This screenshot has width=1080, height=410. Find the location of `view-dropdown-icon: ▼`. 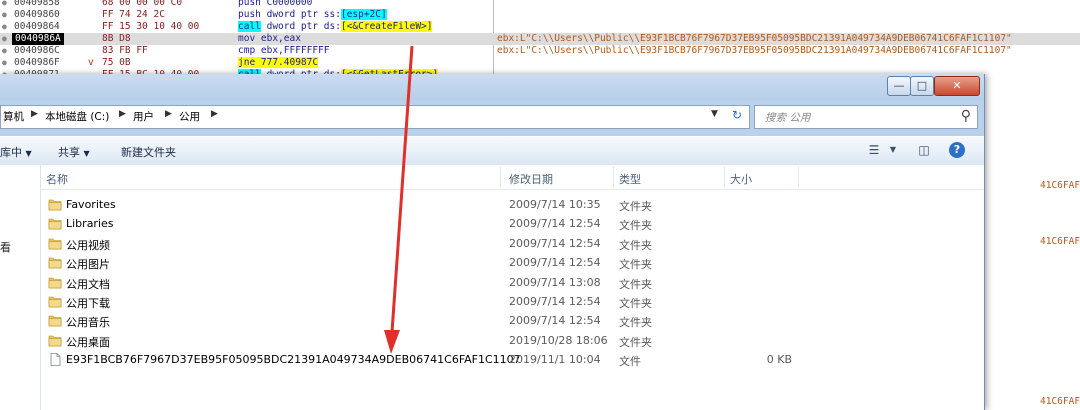

view-dropdown-icon: ▼ is located at coordinates (893, 150).